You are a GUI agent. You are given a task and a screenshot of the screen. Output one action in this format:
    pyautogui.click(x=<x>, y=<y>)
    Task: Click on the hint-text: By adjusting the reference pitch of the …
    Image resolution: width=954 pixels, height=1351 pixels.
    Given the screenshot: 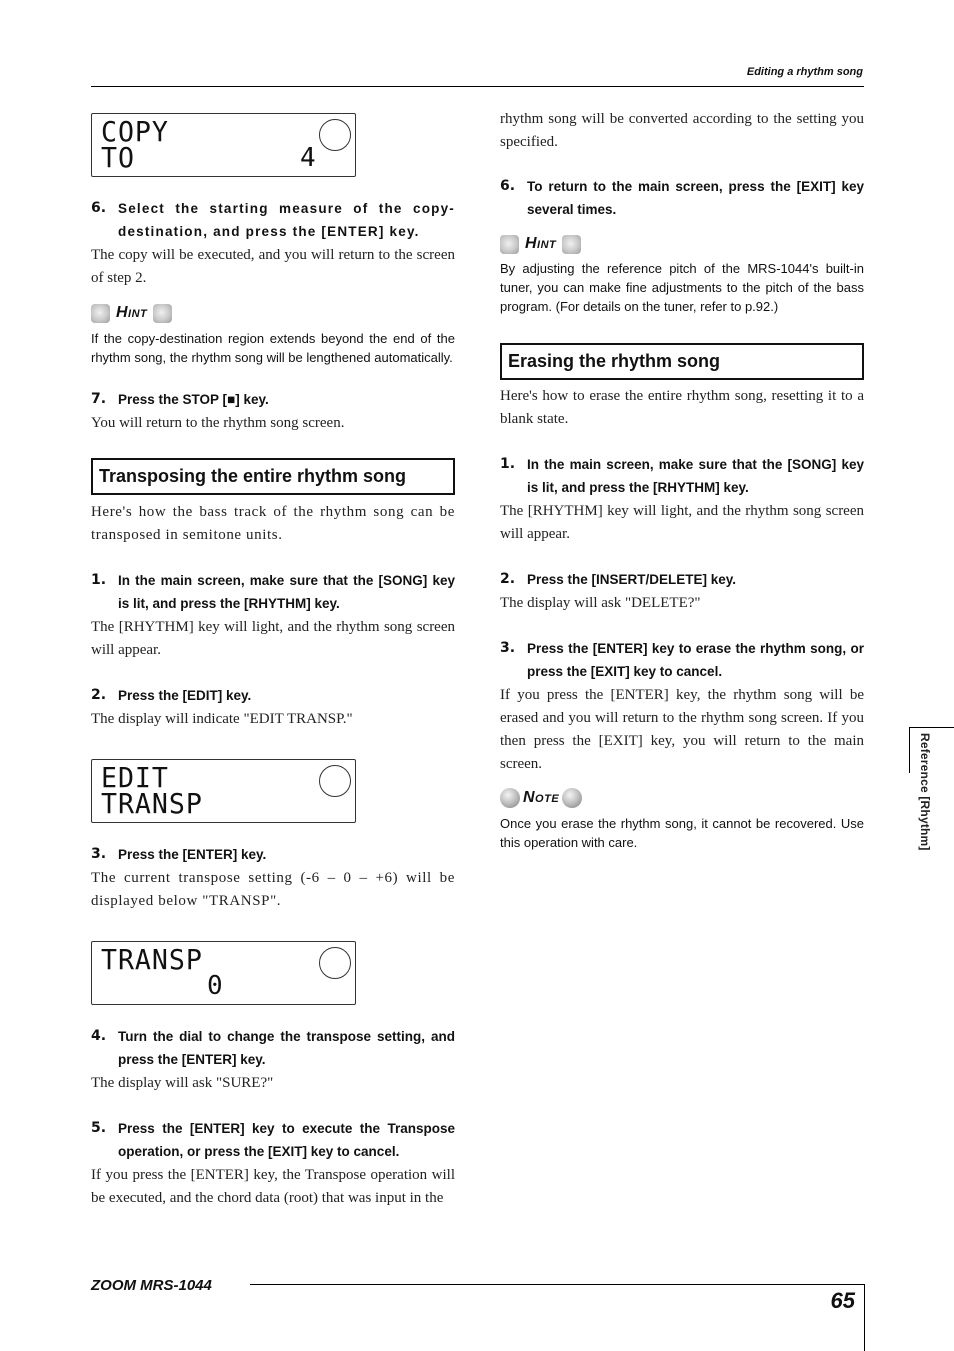 What is the action you would take?
    pyautogui.click(x=682, y=287)
    